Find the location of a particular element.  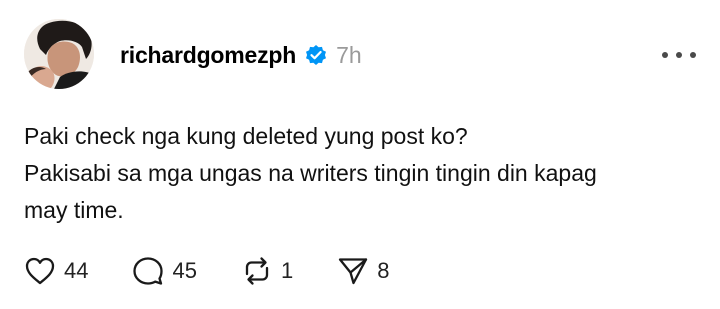

repost-button: 1 is located at coordinates (267, 271).